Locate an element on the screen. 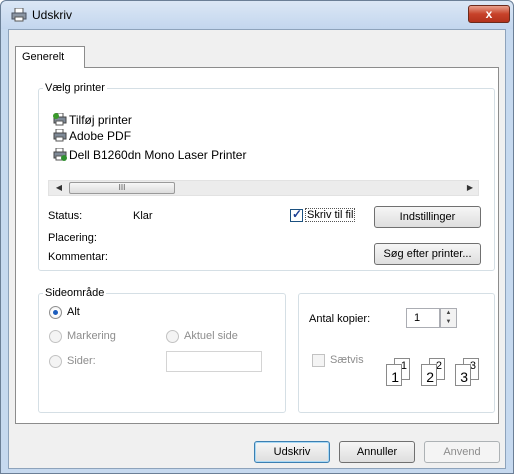  collate-icon-group-3: 3 3 is located at coordinates (467, 374).